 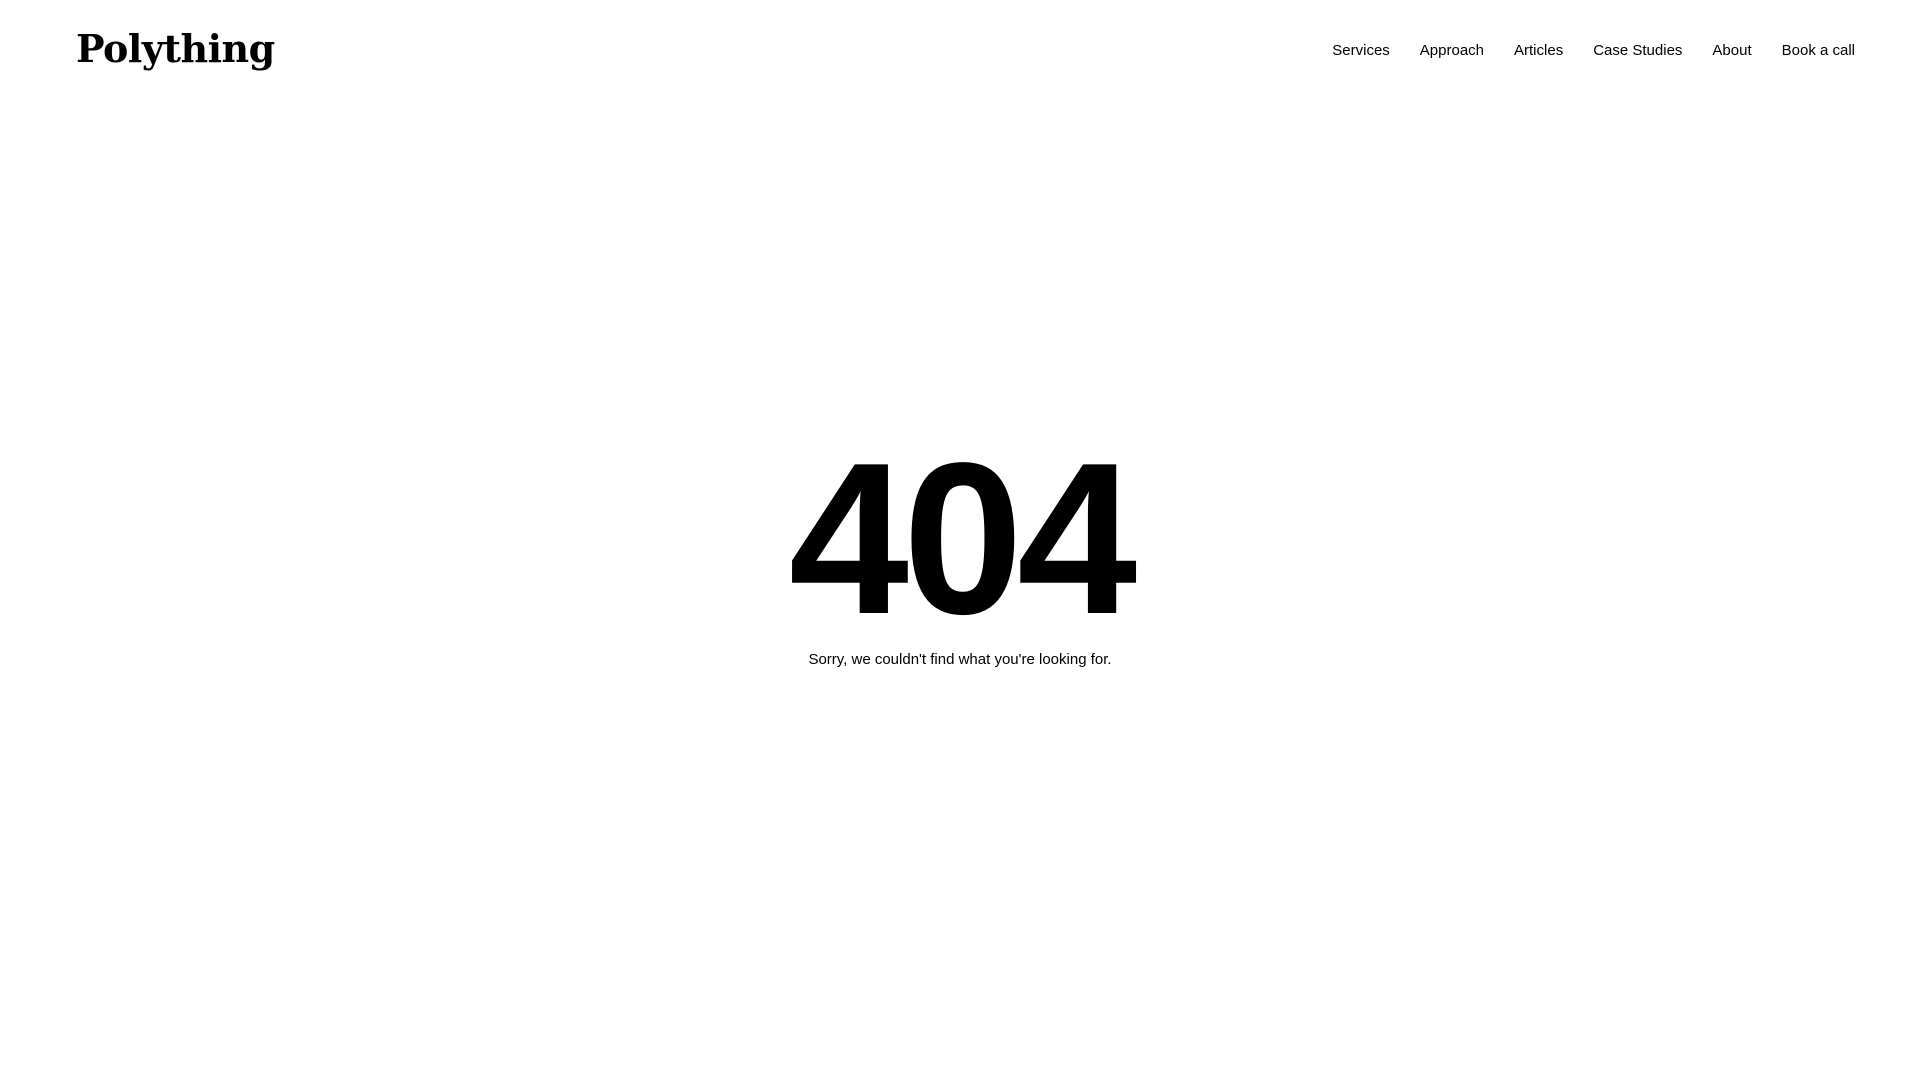 I want to click on nav-link-articles: Articles, so click(x=1538, y=51).